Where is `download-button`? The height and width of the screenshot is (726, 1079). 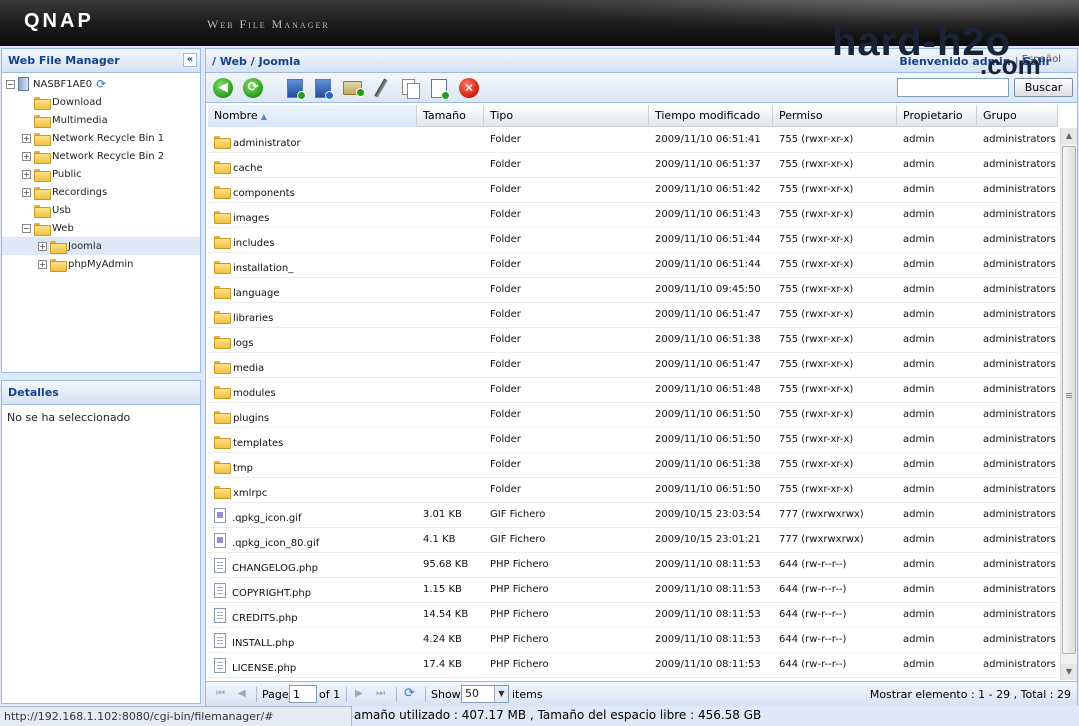
download-button is located at coordinates (323, 88).